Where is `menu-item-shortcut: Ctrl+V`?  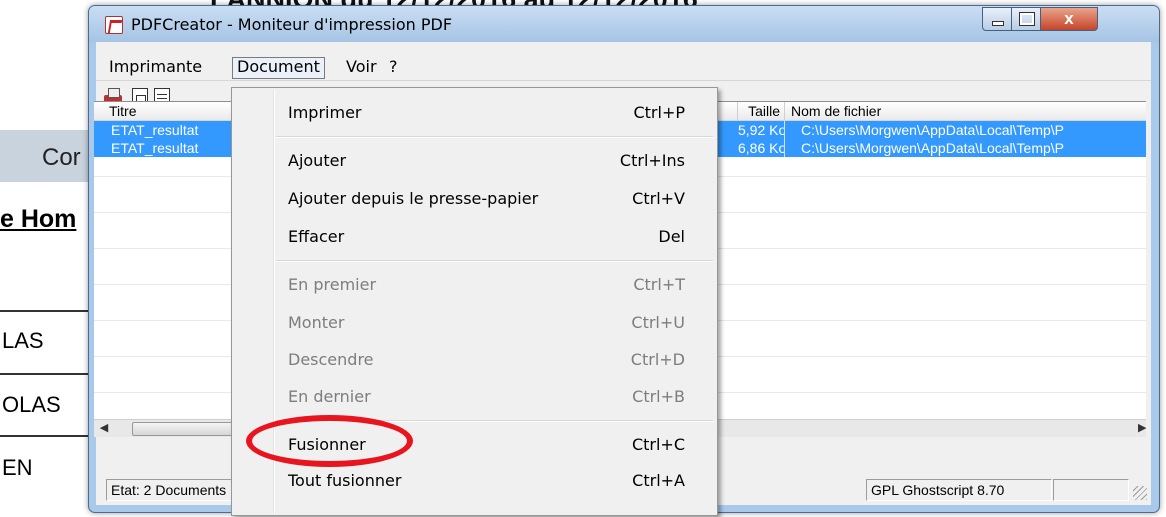
menu-item-shortcut: Ctrl+V is located at coordinates (658, 198).